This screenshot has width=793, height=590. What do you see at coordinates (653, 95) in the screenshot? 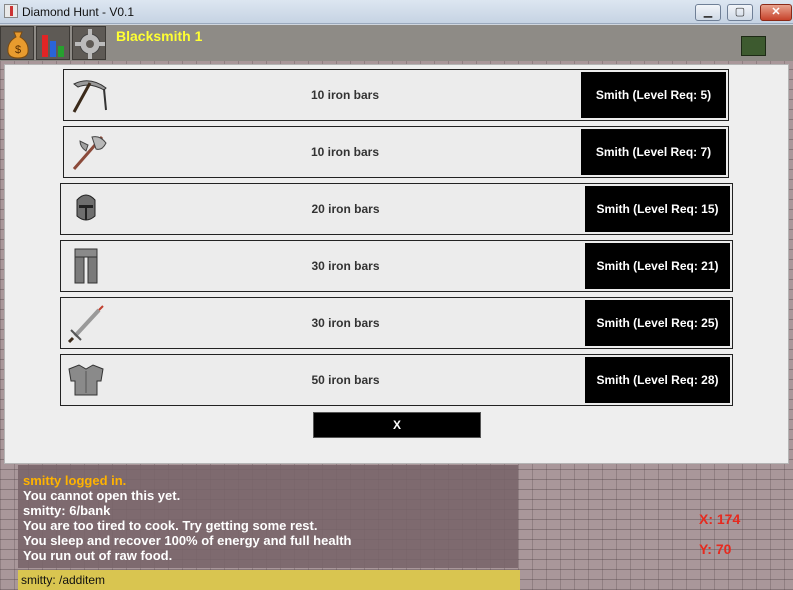
I see `smith-button: Smith (Level Req: 5)` at bounding box center [653, 95].